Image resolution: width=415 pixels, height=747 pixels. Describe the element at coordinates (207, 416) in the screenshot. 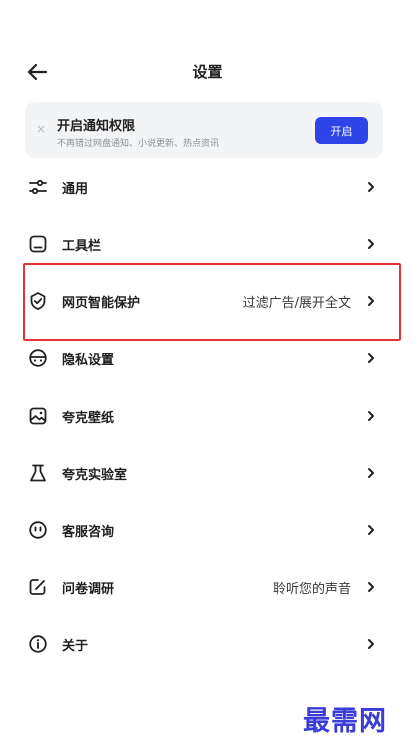

I see `settings-item-wallpaper: 夸克壁纸` at that location.